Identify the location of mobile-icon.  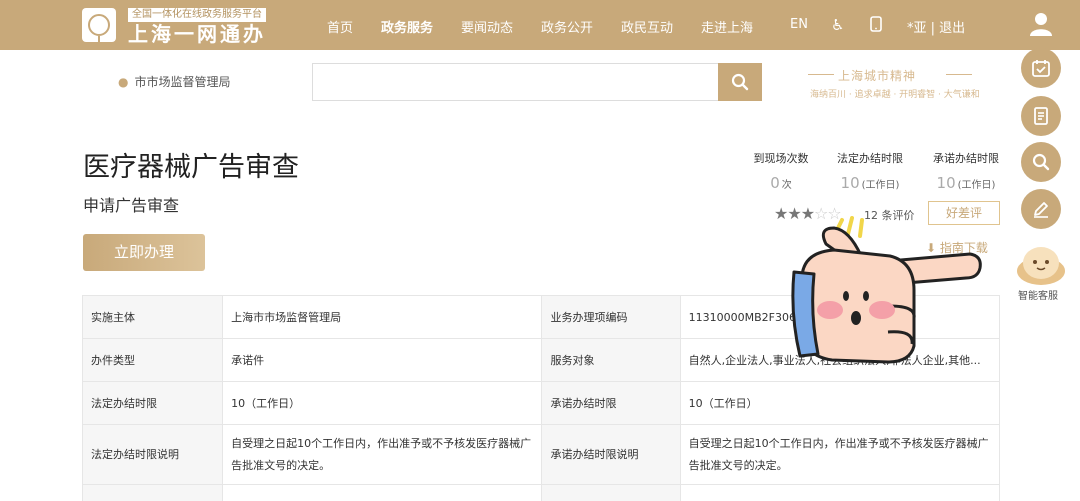
(876, 26).